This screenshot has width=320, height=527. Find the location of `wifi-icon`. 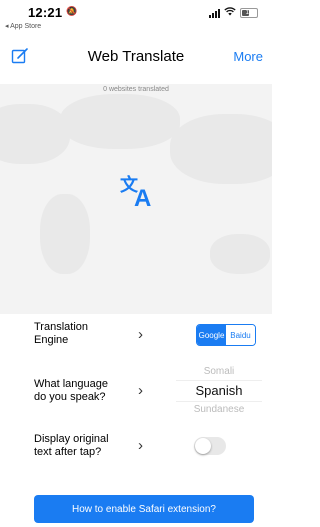

wifi-icon is located at coordinates (230, 13).